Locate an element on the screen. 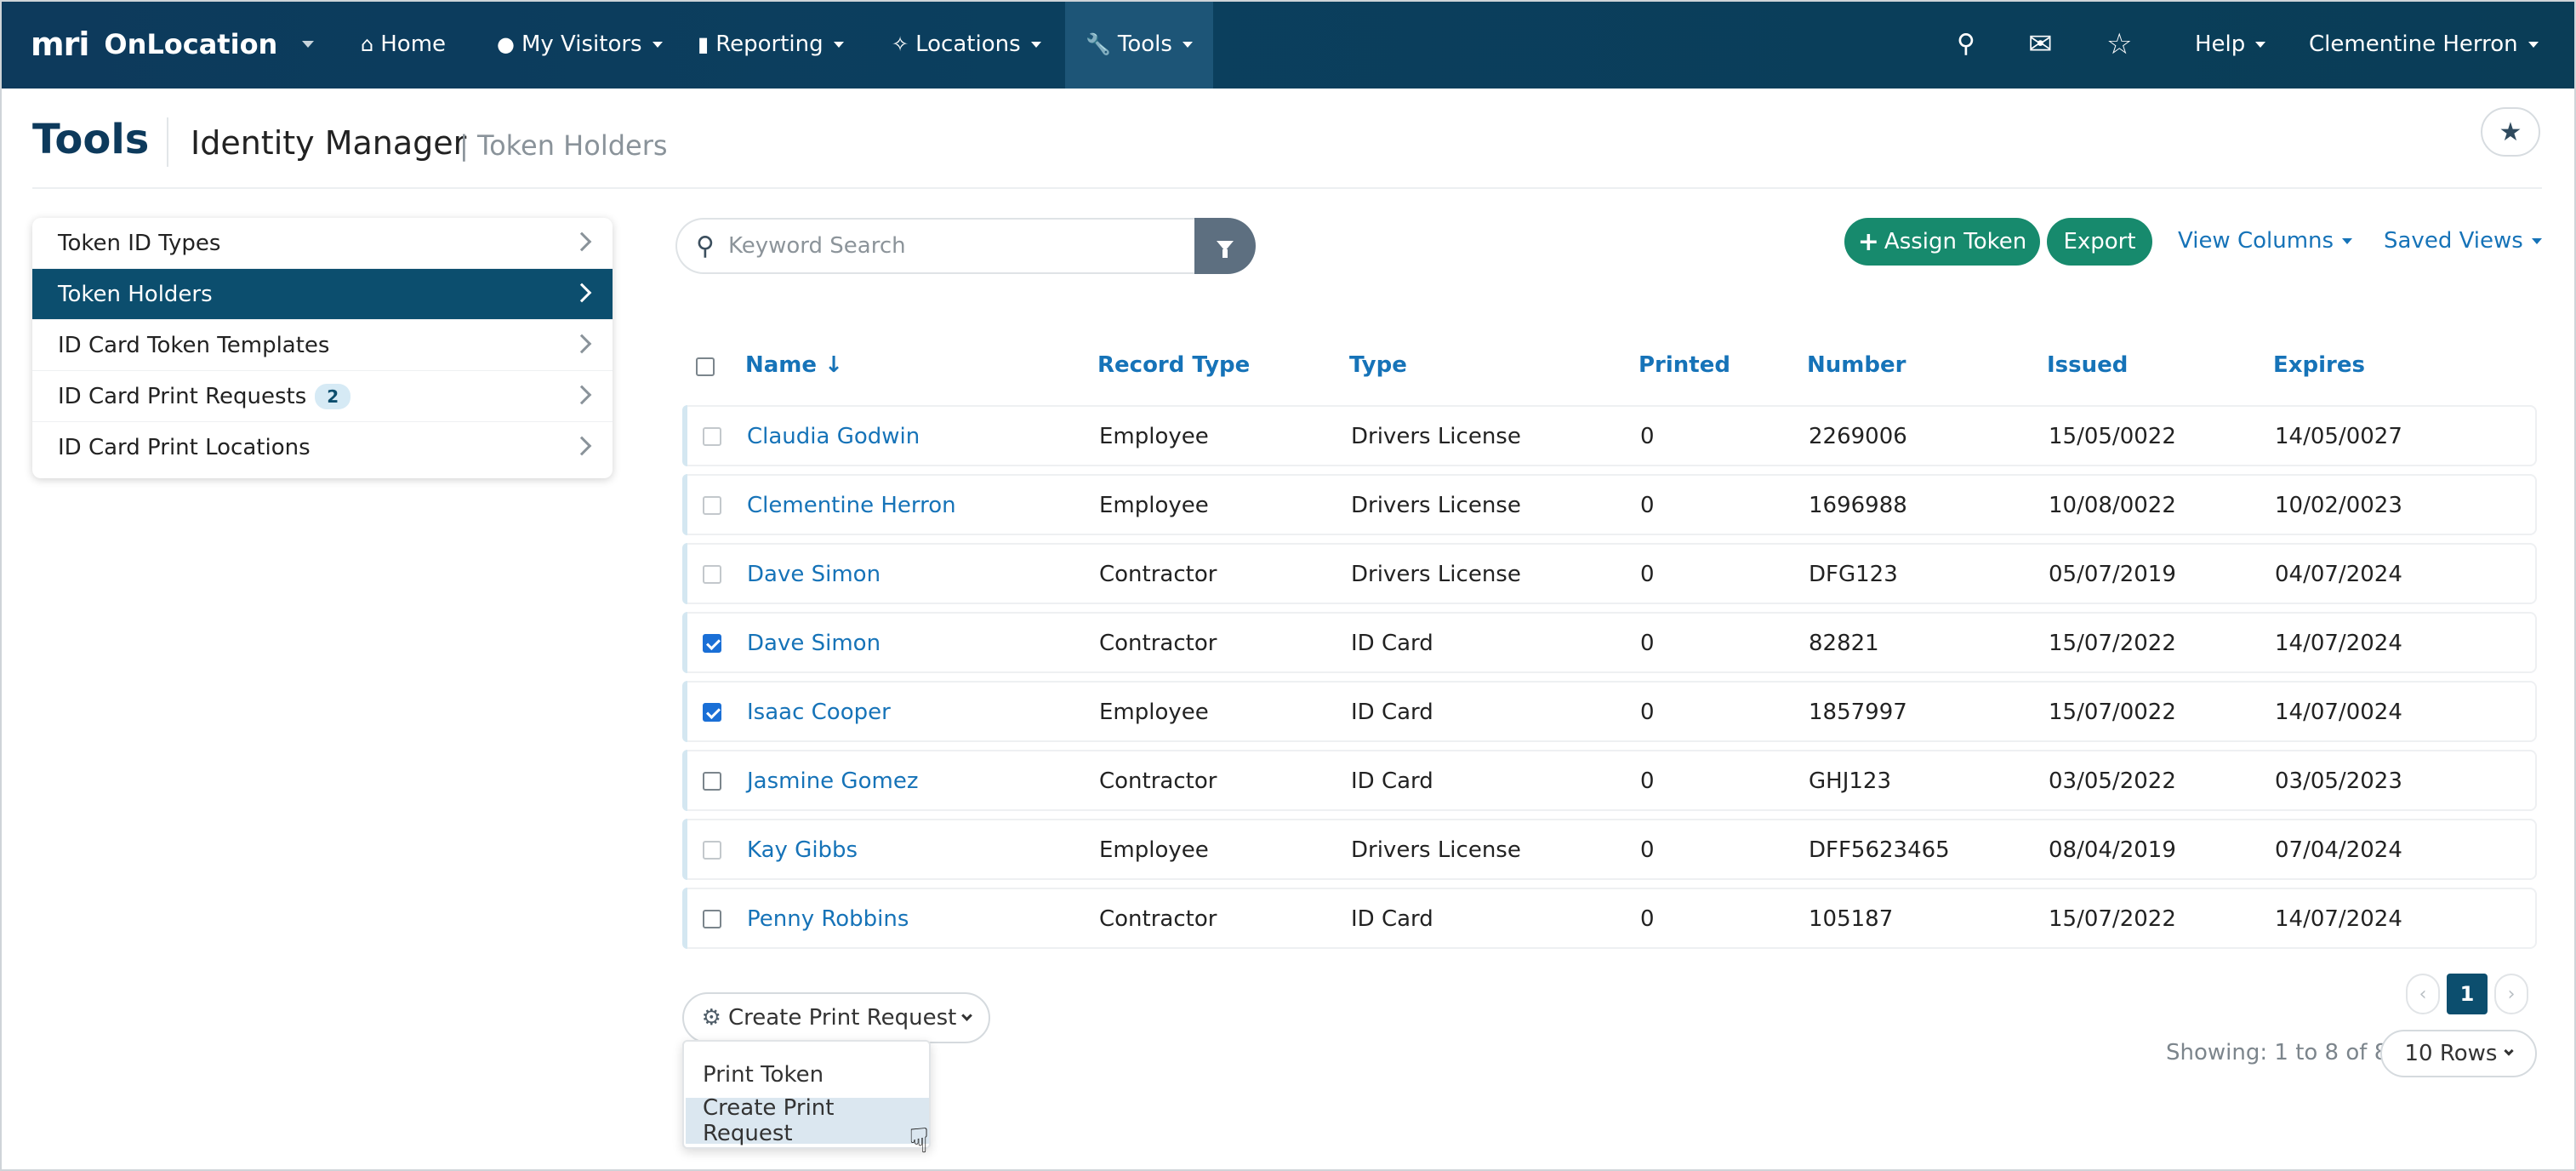 The height and width of the screenshot is (1171, 2576). token-holder-name: Kay Gibbs is located at coordinates (802, 850).